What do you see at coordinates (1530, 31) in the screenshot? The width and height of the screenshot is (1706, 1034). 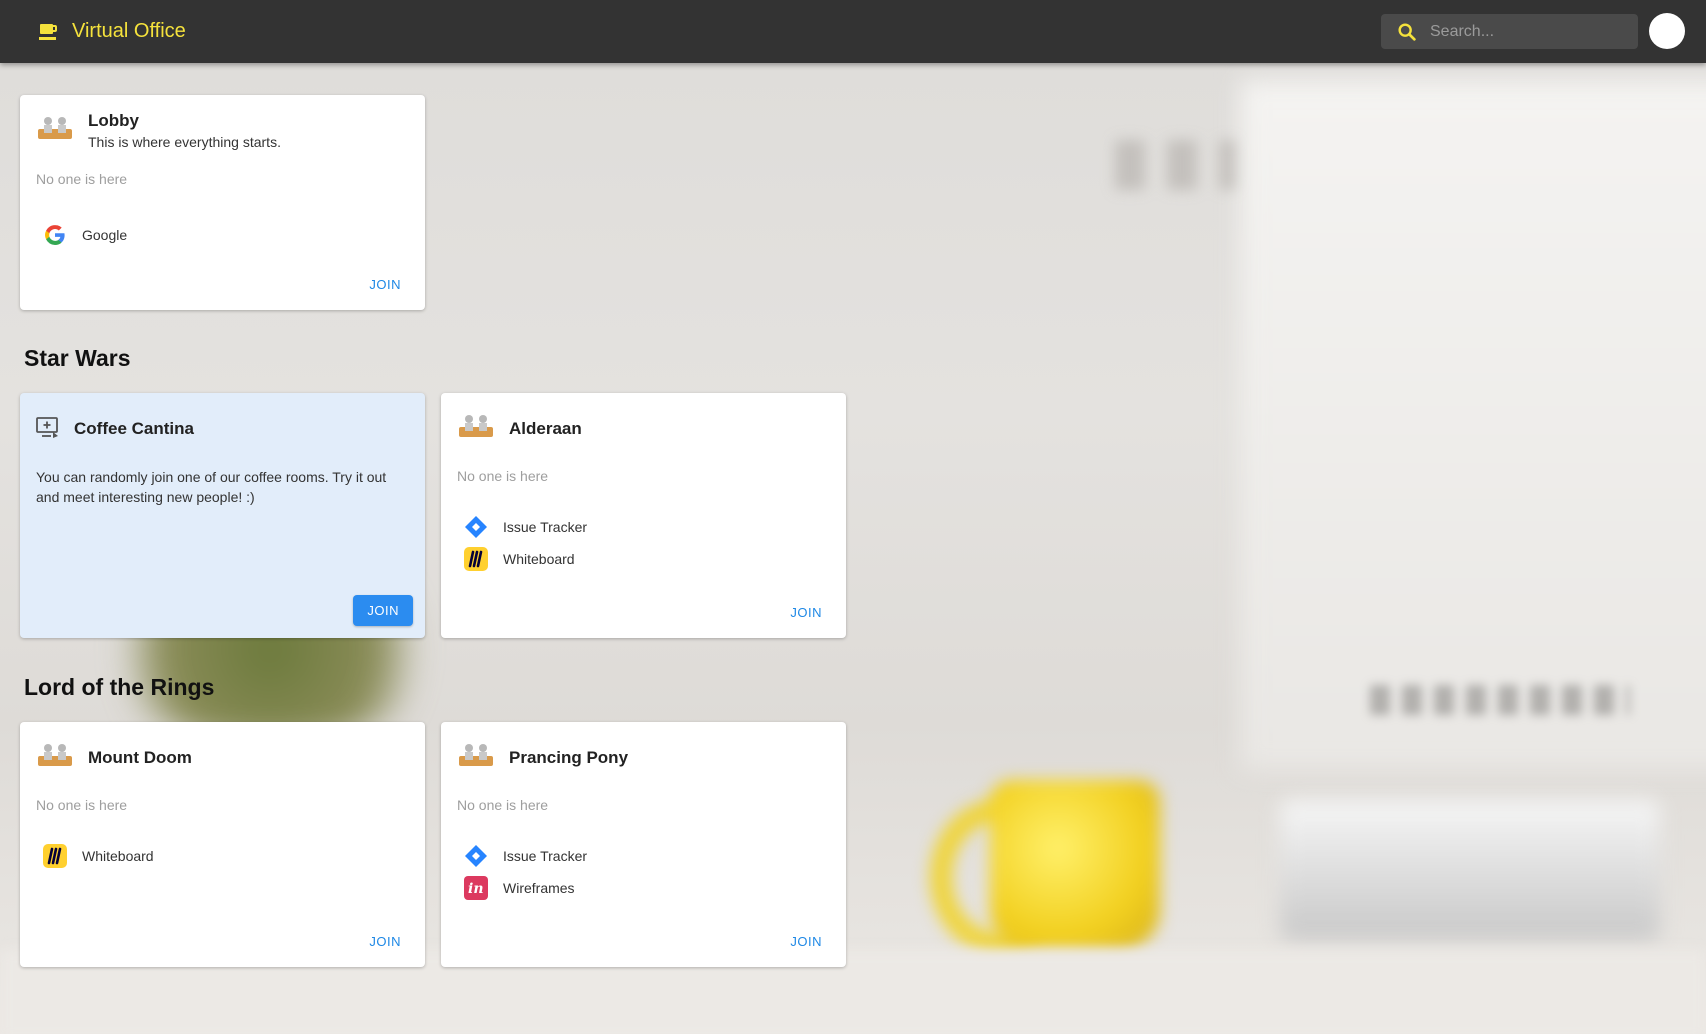 I see `search-input` at bounding box center [1530, 31].